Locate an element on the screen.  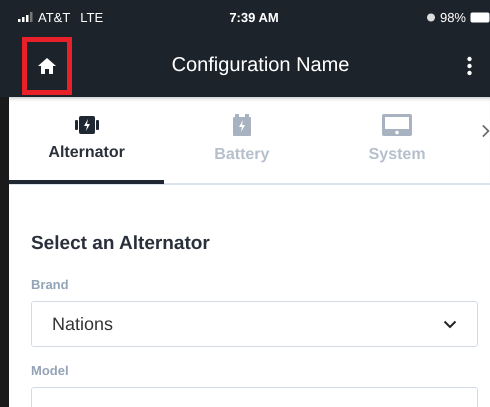
home-button is located at coordinates (47, 65).